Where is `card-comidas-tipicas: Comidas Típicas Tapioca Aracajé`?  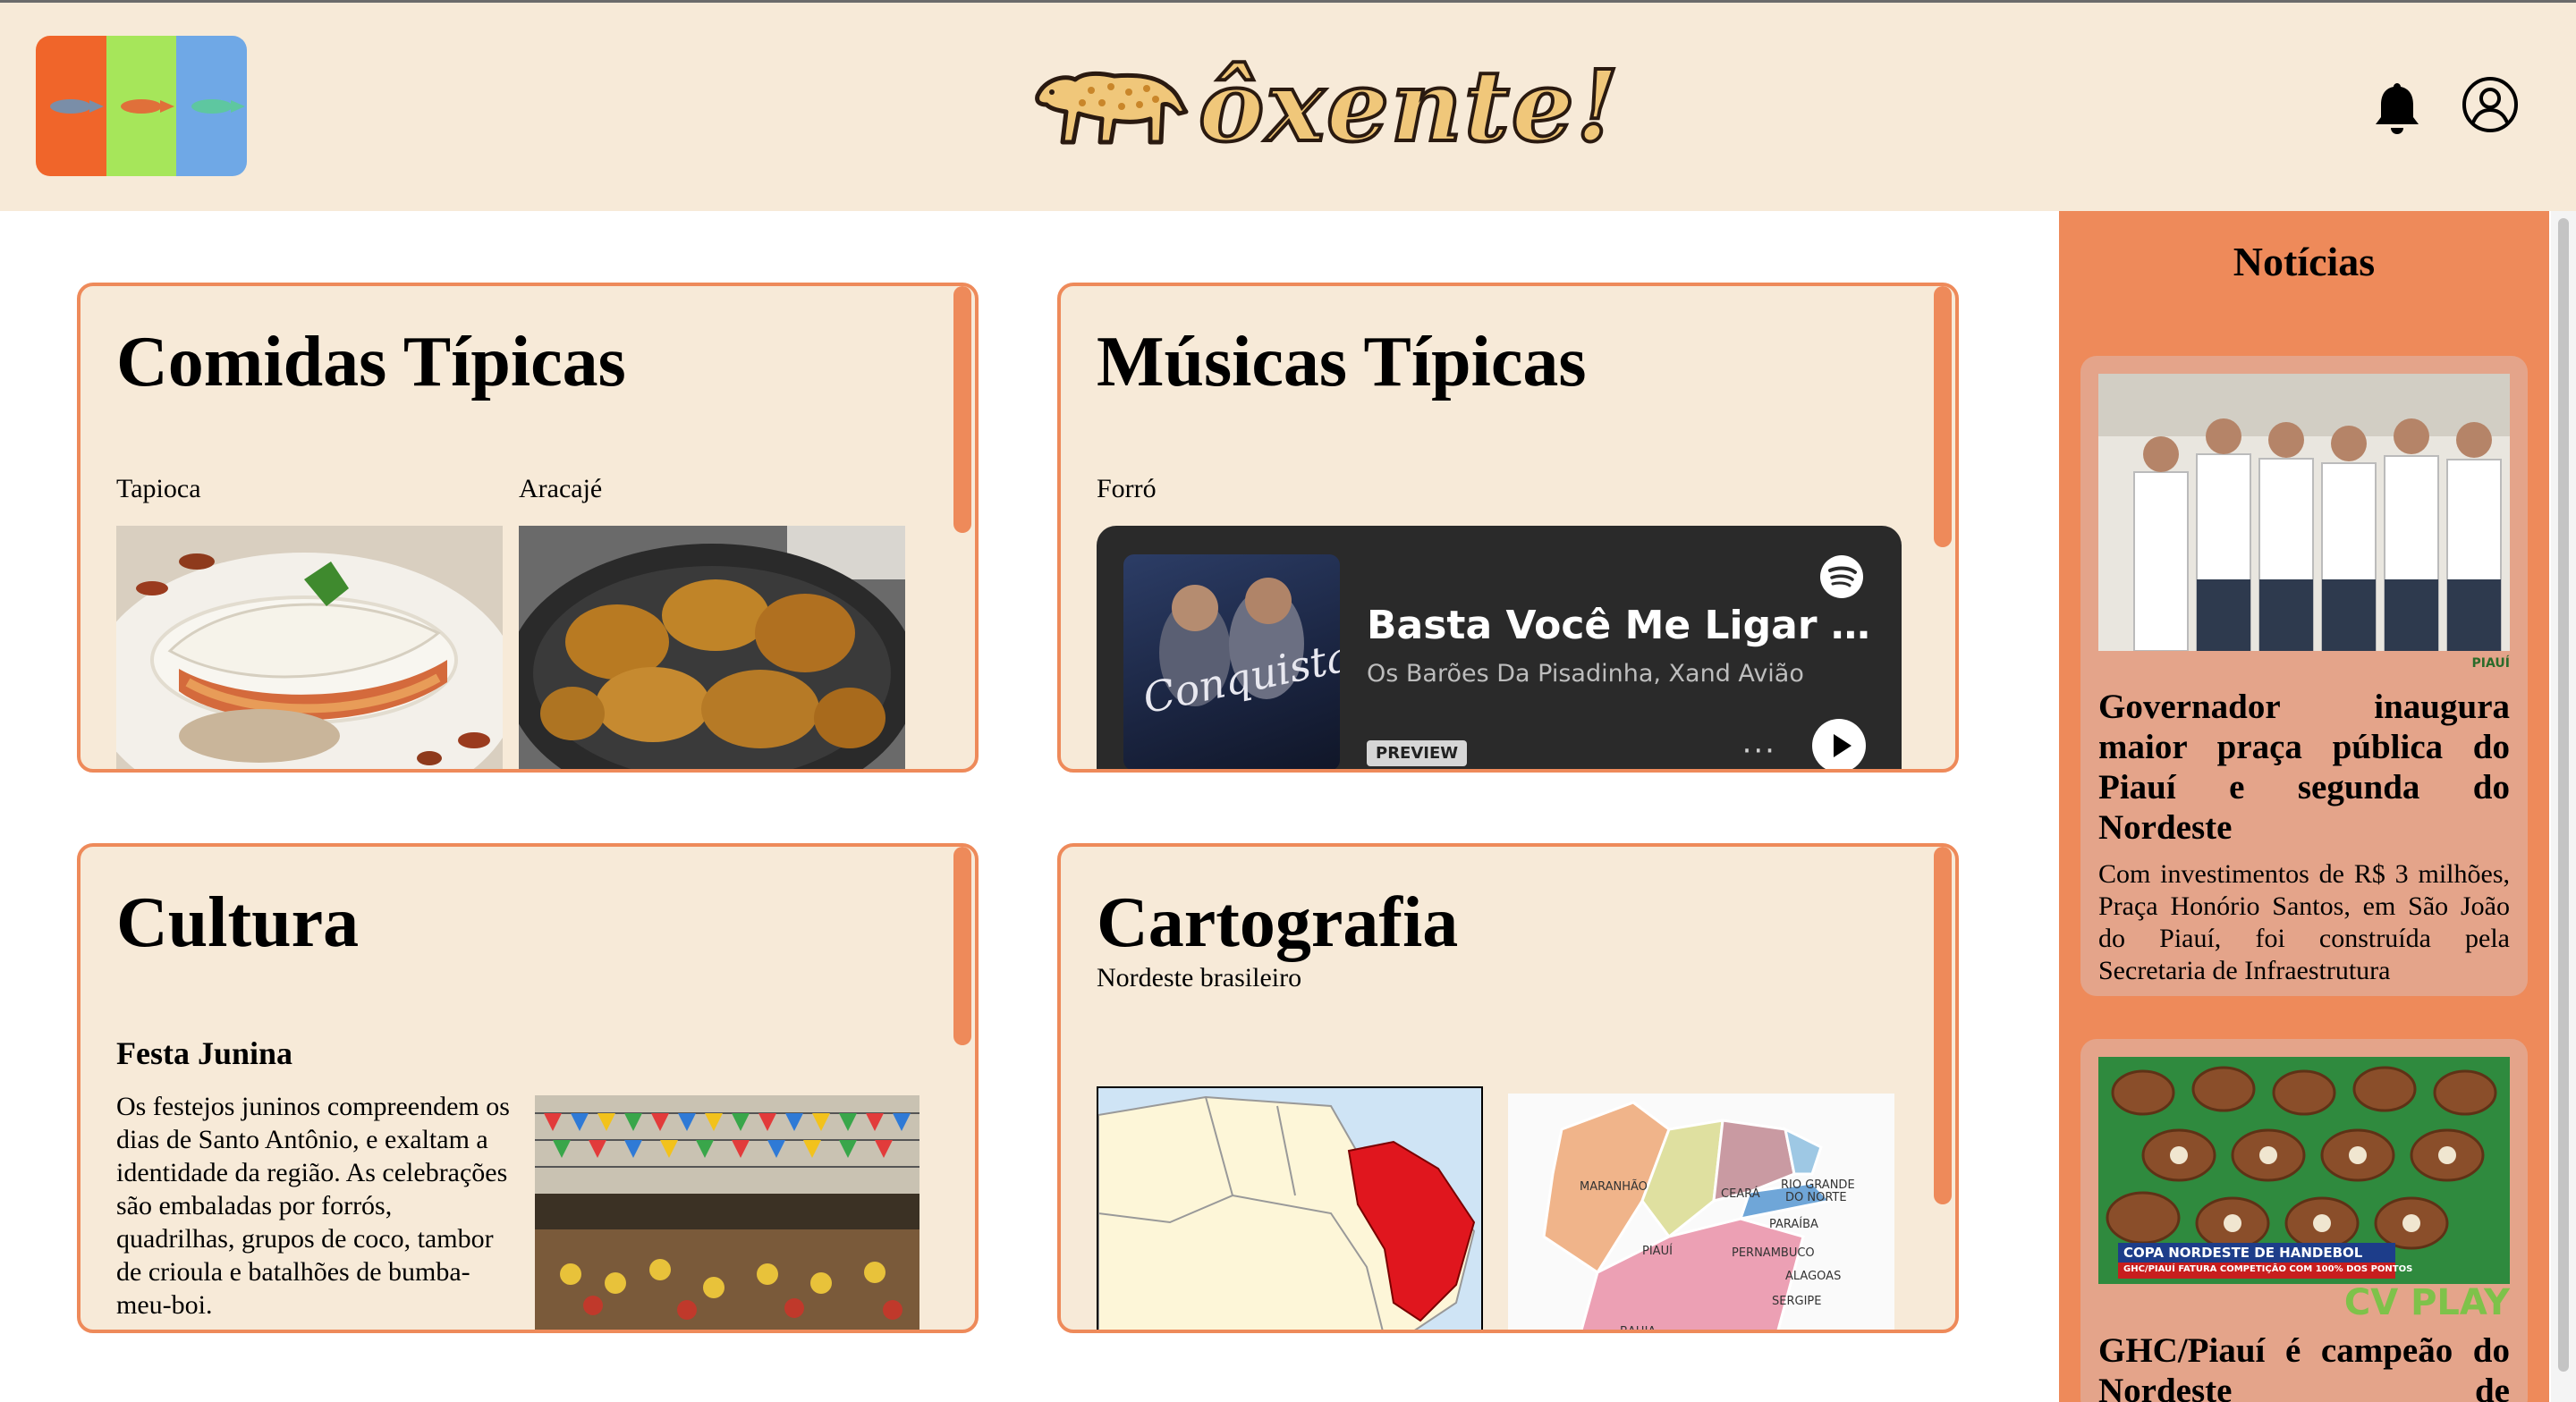 card-comidas-tipicas: Comidas Típicas Tapioca Aracajé is located at coordinates (528, 528).